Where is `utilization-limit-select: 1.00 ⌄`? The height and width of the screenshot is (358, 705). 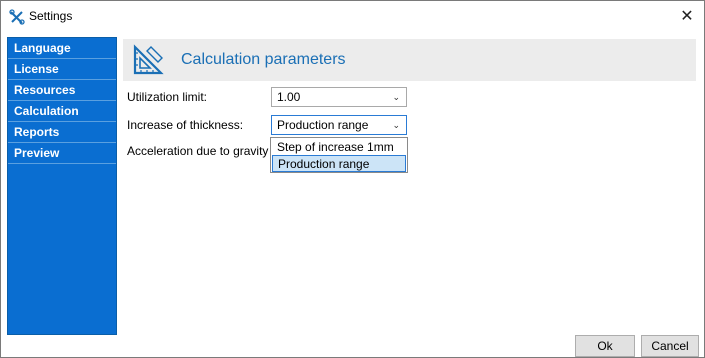
utilization-limit-select: 1.00 ⌄ is located at coordinates (339, 97).